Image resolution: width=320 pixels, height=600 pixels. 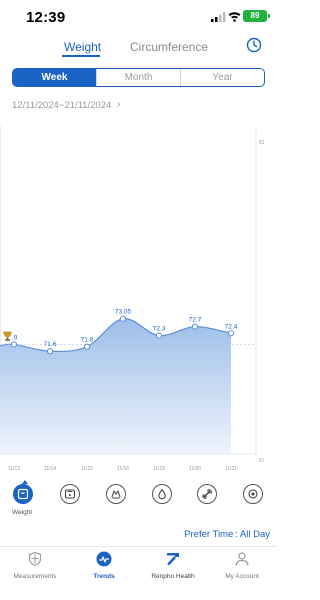 I want to click on tab-weight: Weight, so click(x=82, y=47).